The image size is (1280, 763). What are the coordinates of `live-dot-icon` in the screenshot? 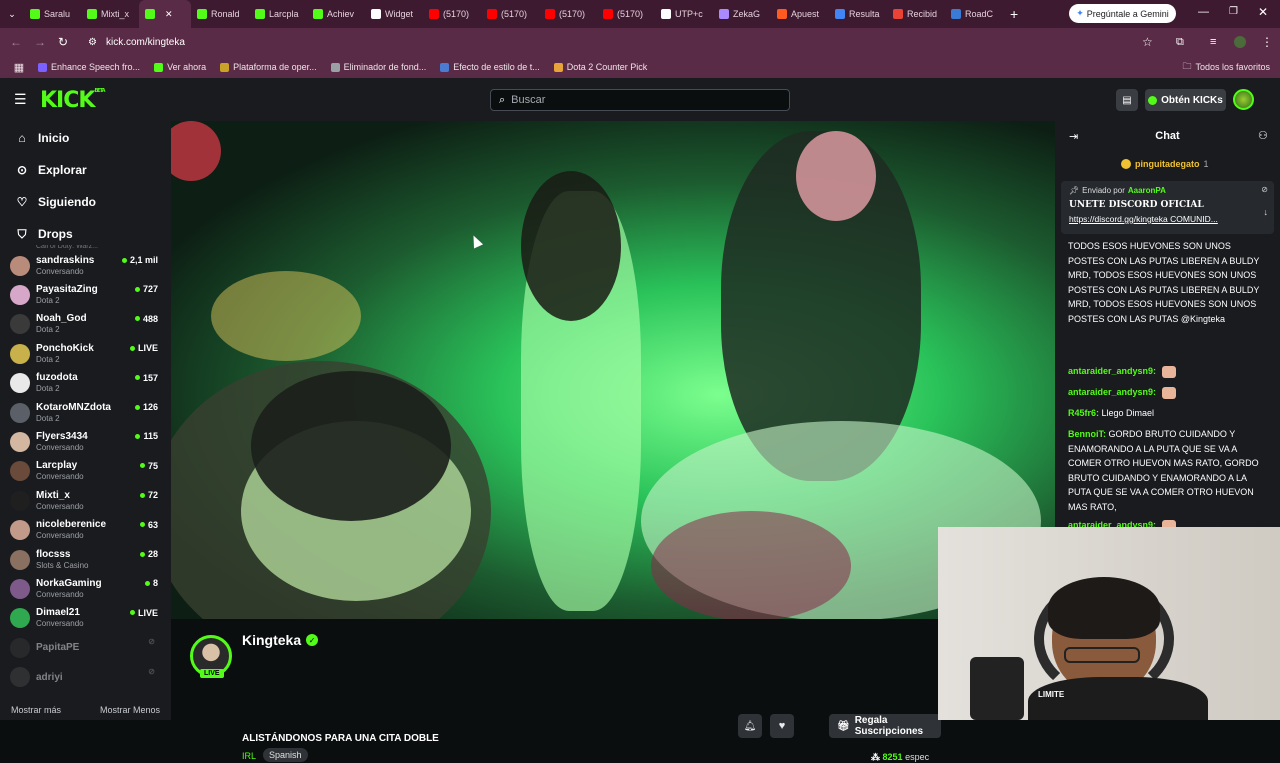 It's located at (132, 348).